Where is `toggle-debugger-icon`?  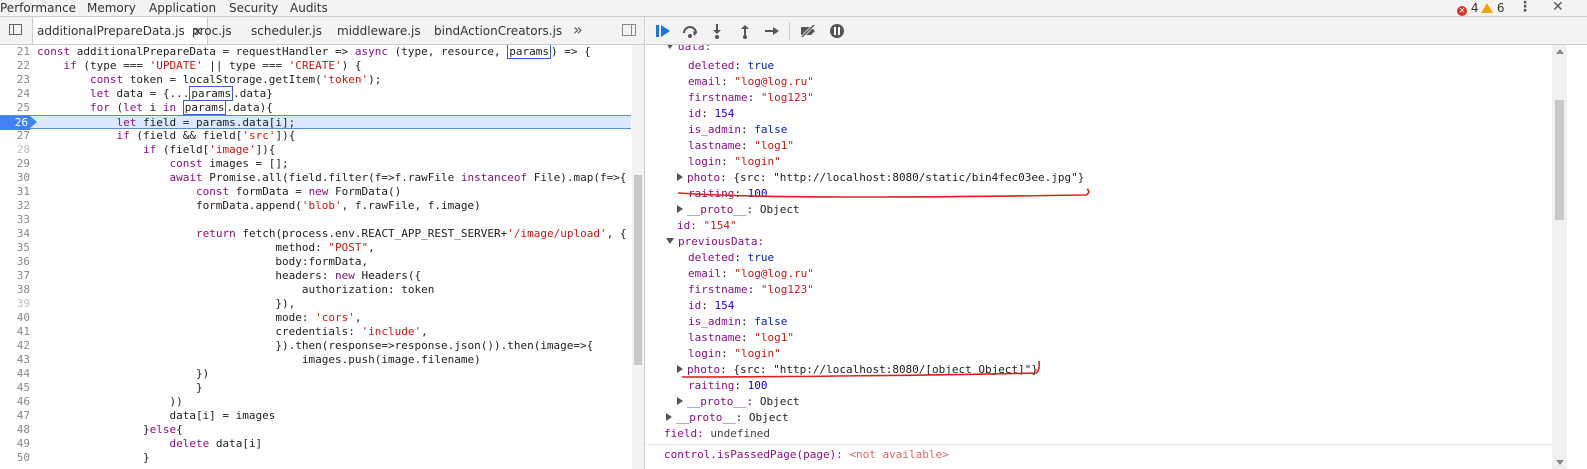 toggle-debugger-icon is located at coordinates (629, 30).